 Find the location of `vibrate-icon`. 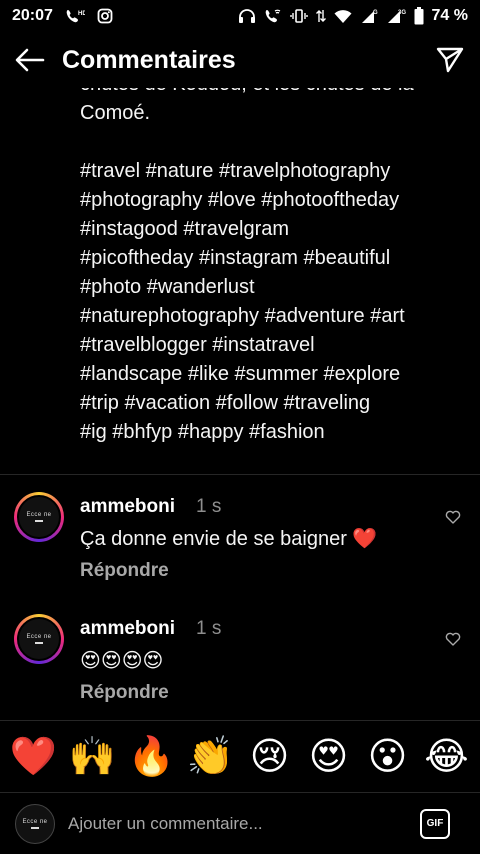

vibrate-icon is located at coordinates (298, 16).